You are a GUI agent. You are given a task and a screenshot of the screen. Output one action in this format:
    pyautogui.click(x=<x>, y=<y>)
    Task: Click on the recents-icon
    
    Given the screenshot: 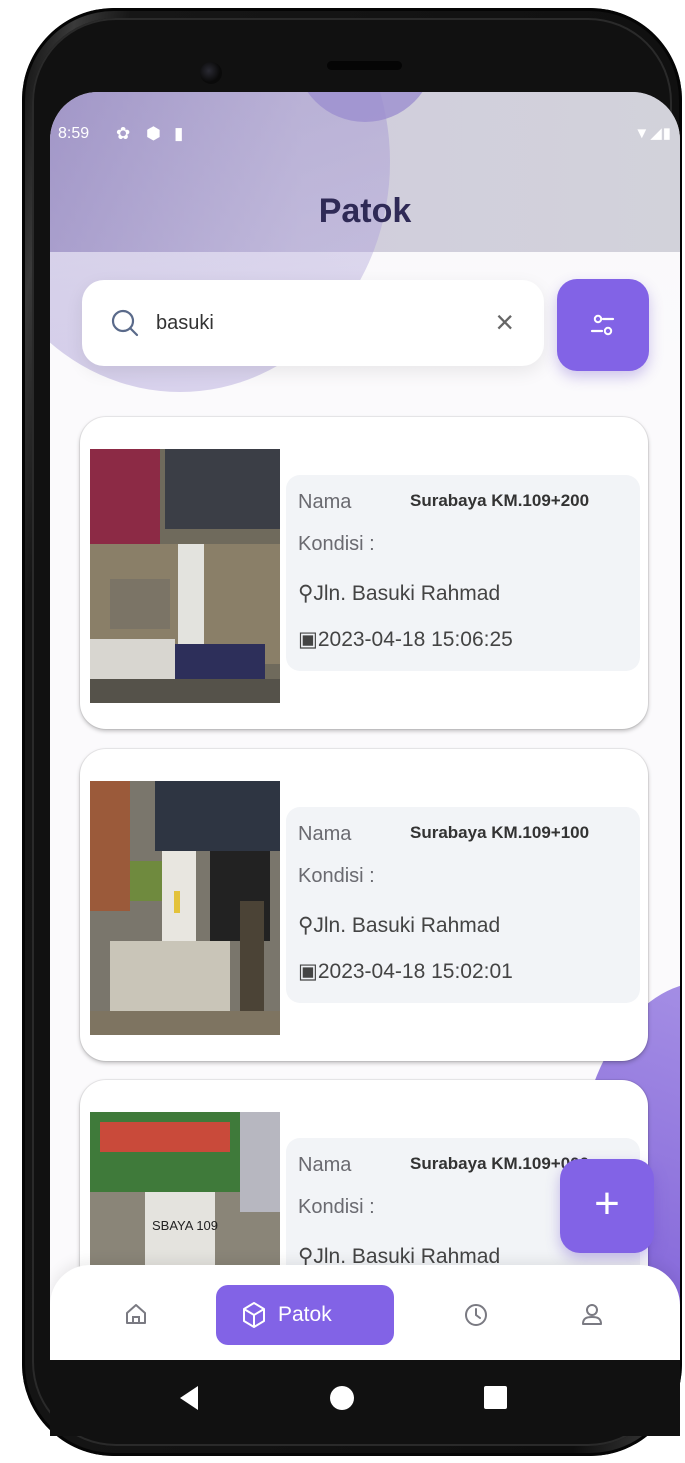 What is the action you would take?
    pyautogui.click(x=495, y=1397)
    